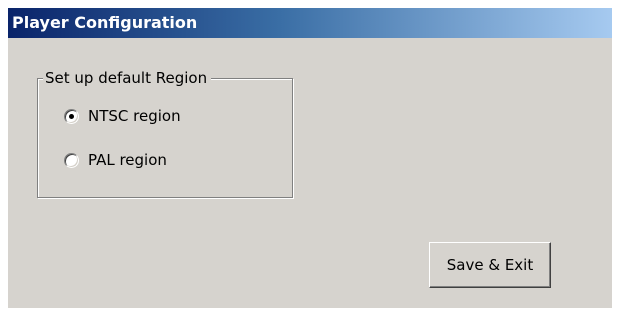  I want to click on radio-pal-region: PAL region, so click(115, 160).